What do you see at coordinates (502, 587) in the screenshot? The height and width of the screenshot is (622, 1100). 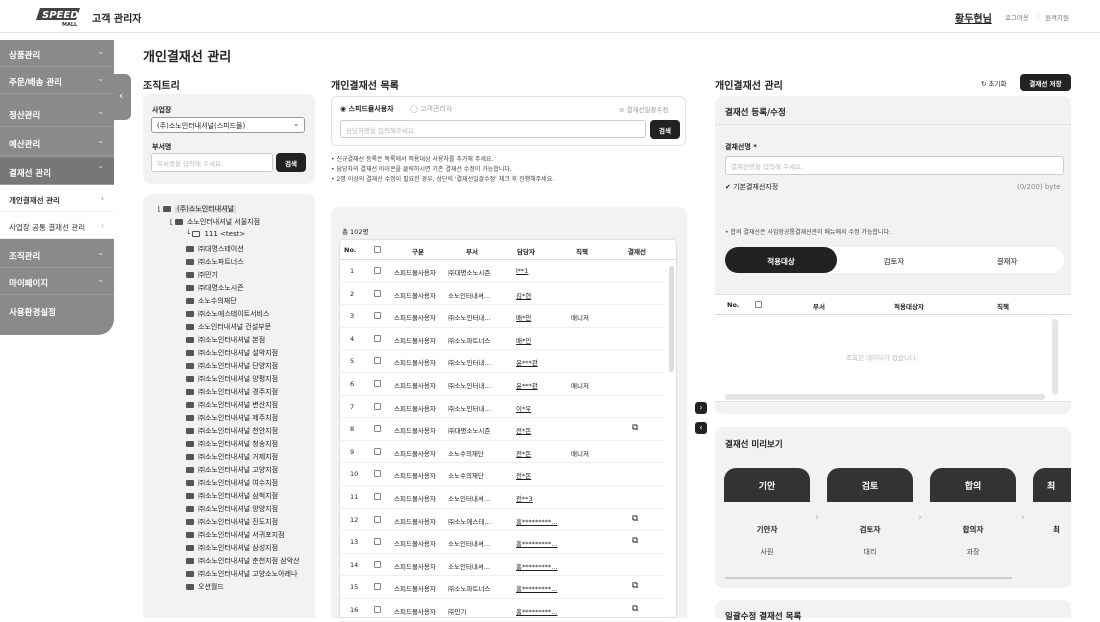 I see `table-row: 15 스피드몰사용자 ㈜소노파트너스 홍*********... ⧉` at bounding box center [502, 587].